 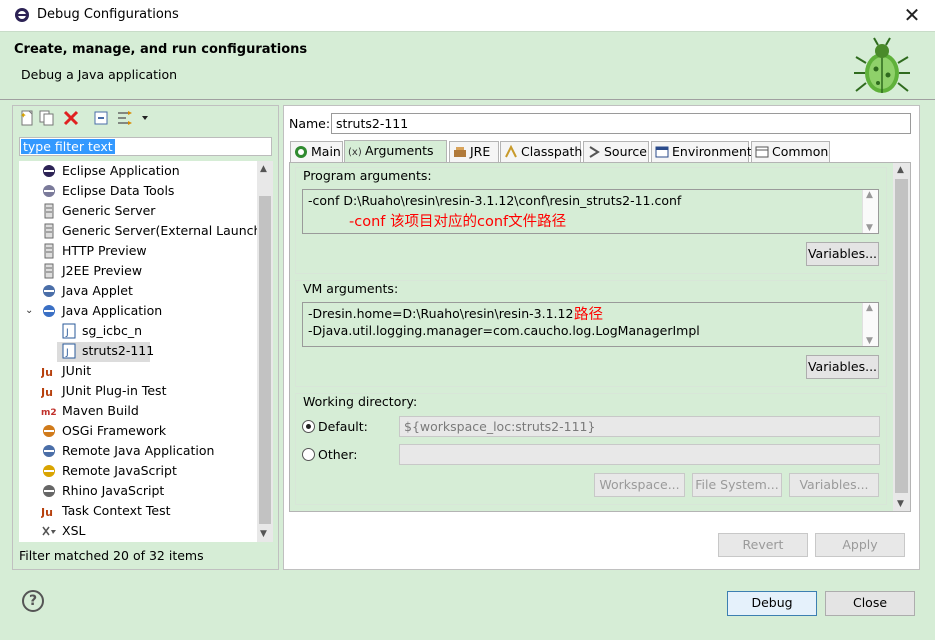 What do you see at coordinates (147, 118) in the screenshot?
I see `dropdown-icon` at bounding box center [147, 118].